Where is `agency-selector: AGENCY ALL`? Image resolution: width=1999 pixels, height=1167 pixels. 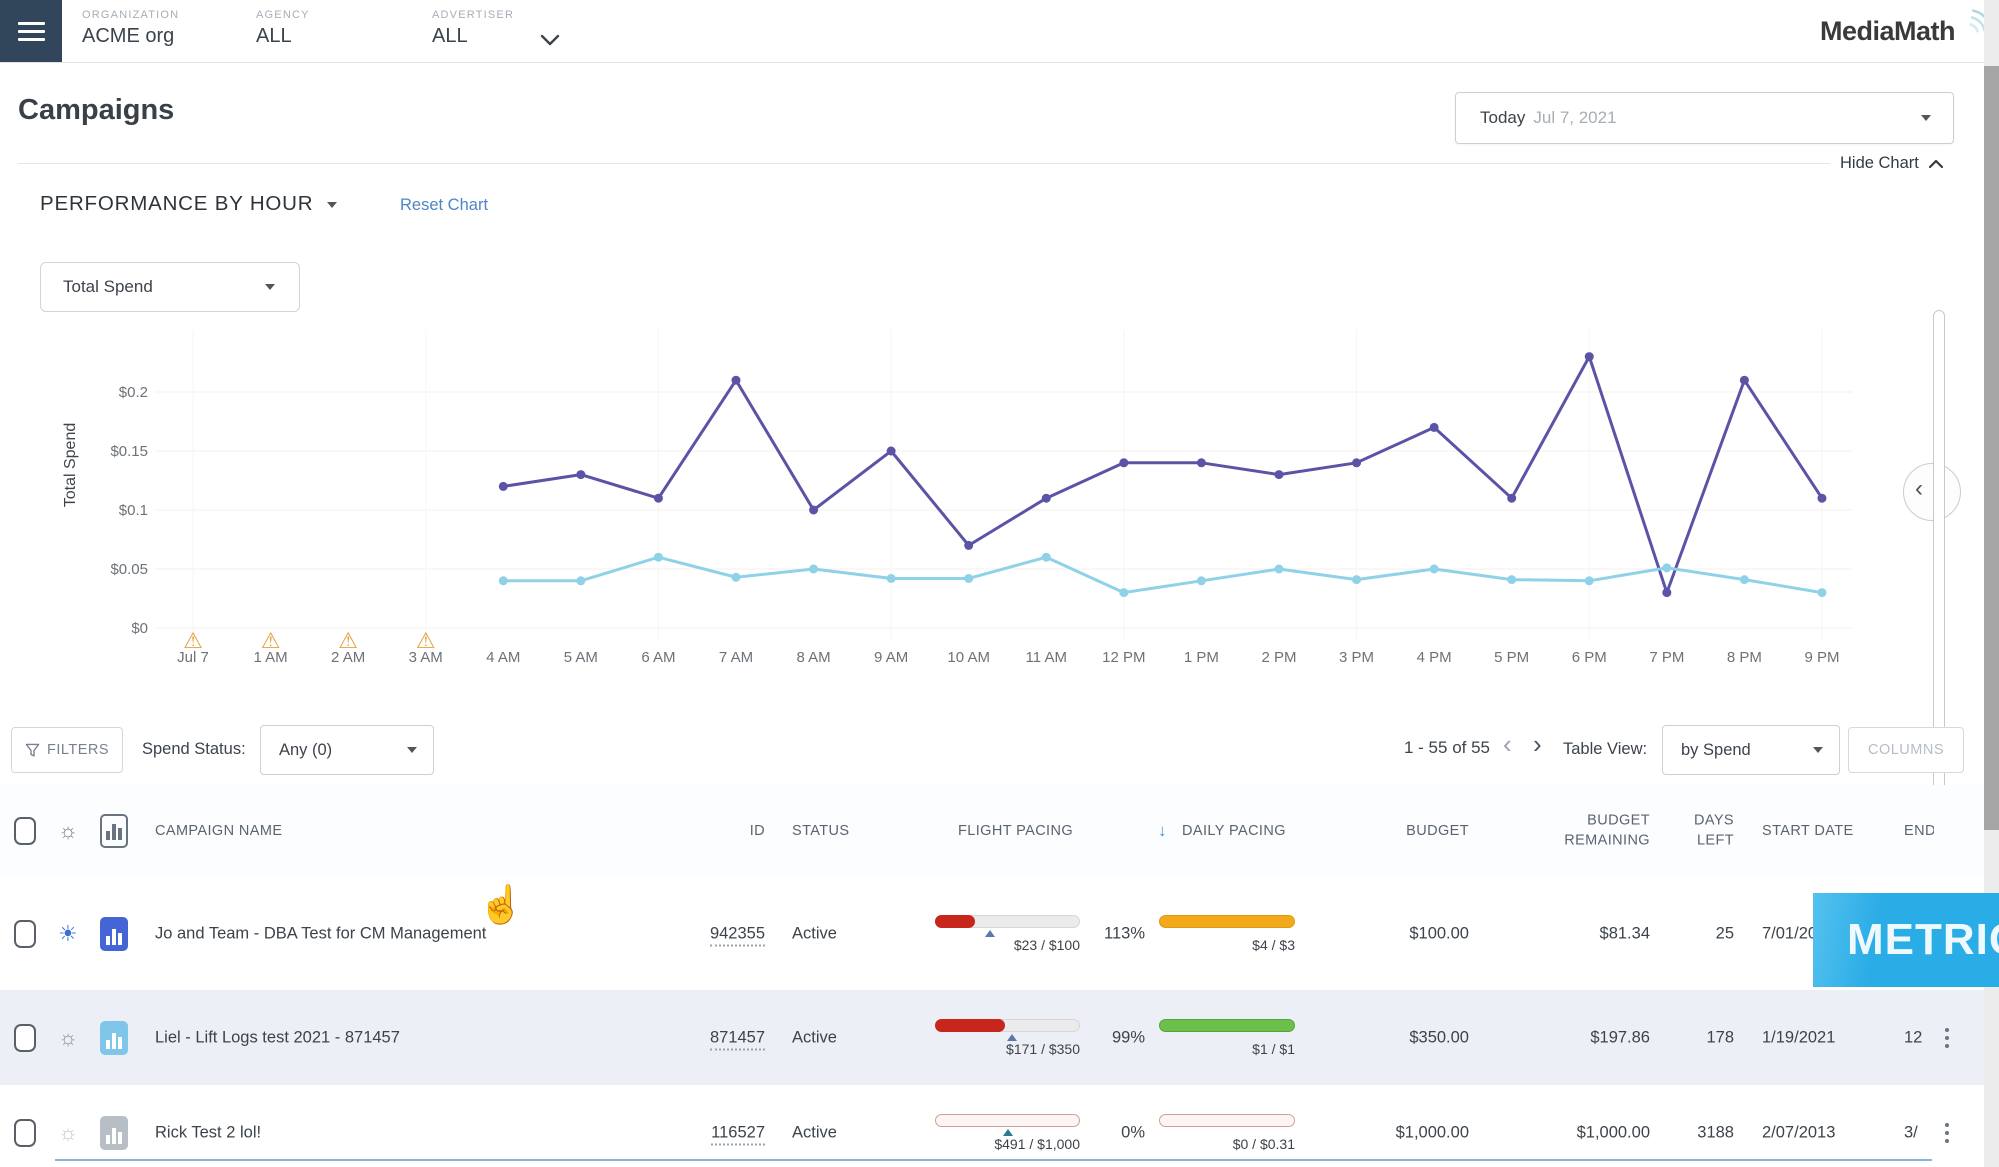
agency-selector: AGENCY ALL is located at coordinates (283, 28).